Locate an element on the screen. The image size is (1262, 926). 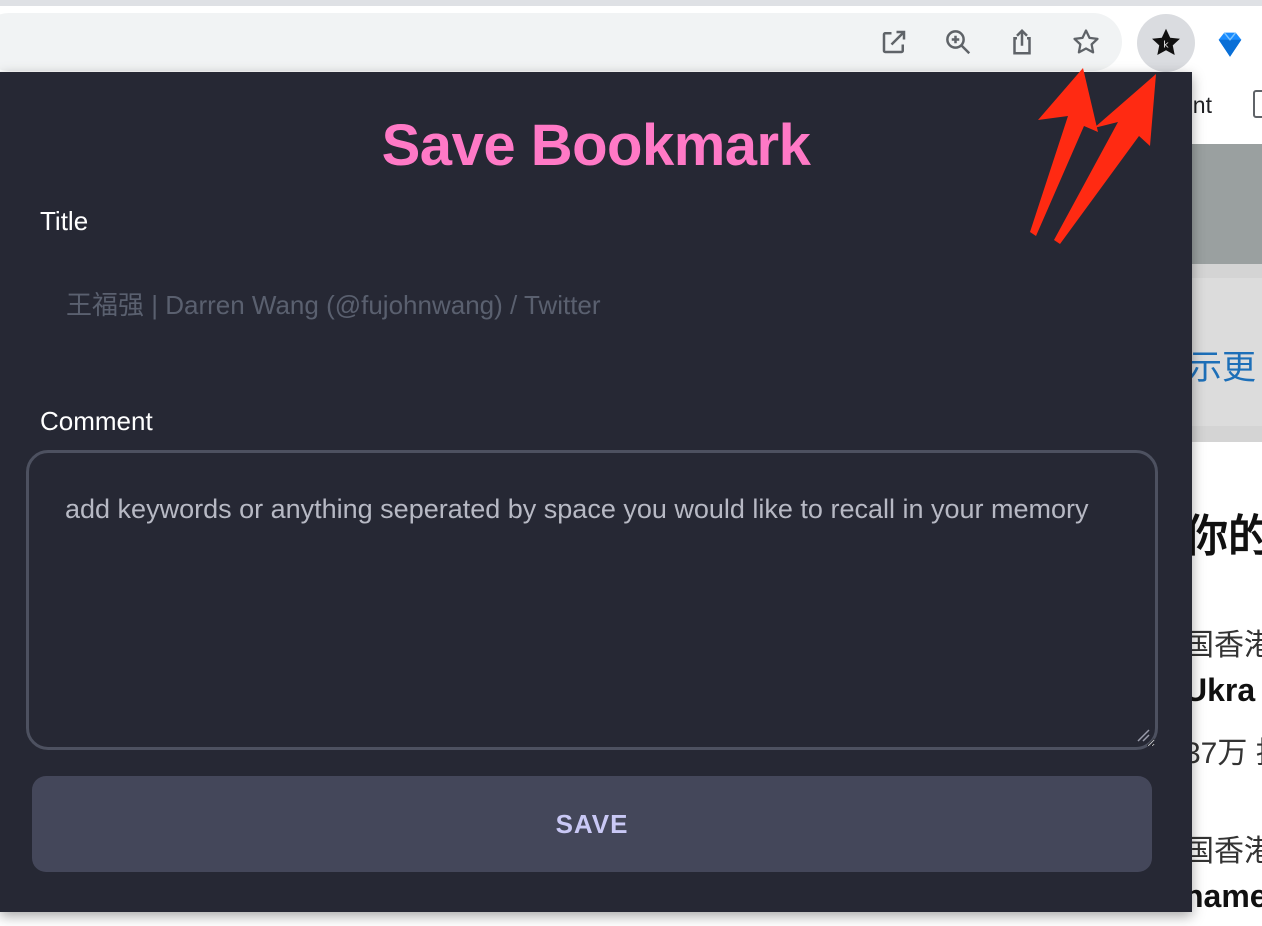
zoom-in-icon is located at coordinates (958, 42).